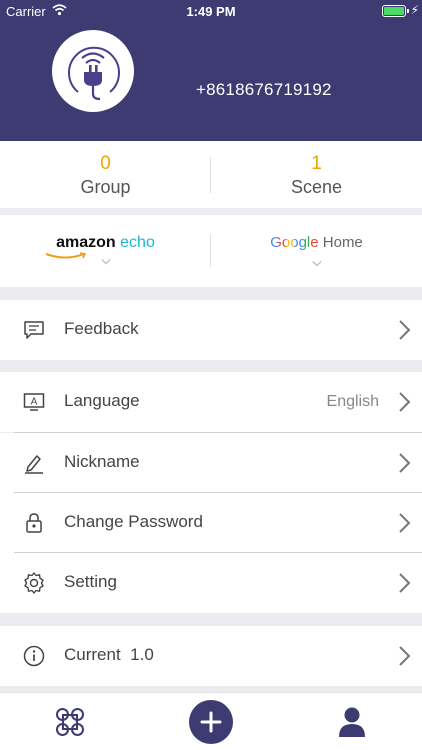  Describe the element at coordinates (101, 328) in the screenshot. I see `feedback-label: Feedback` at that location.